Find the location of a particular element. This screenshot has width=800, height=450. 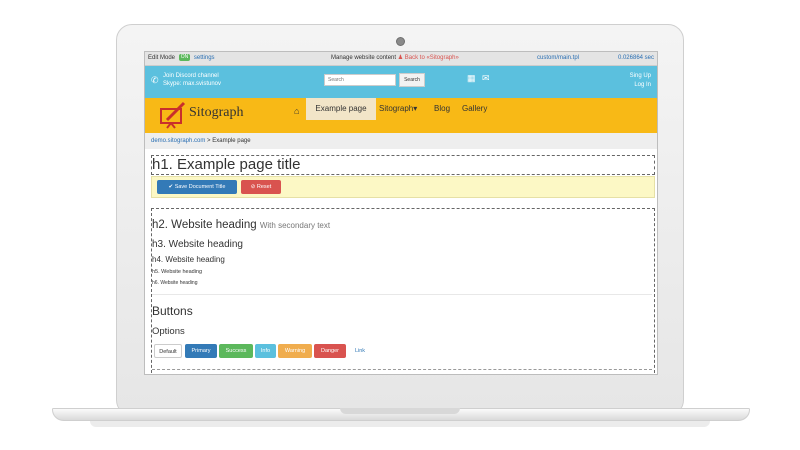

back-label: Back to «Sitograph» is located at coordinates (431, 58).